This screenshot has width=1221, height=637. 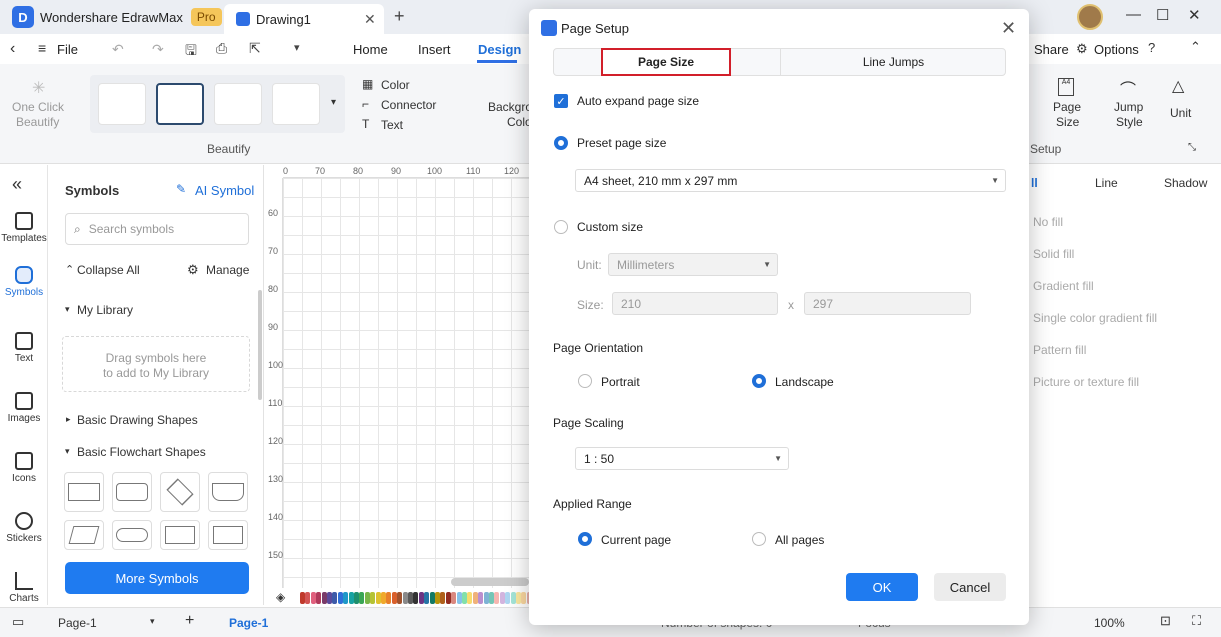 What do you see at coordinates (399, 16) in the screenshot?
I see `new-tab-button: +` at bounding box center [399, 16].